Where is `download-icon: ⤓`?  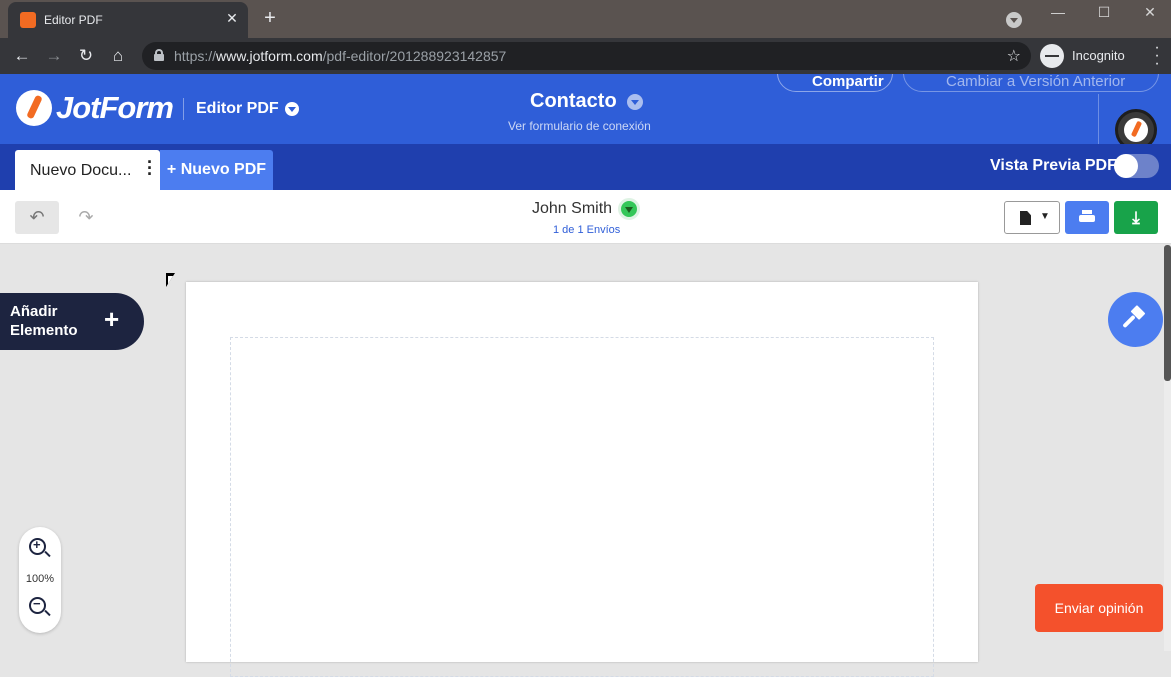 download-icon: ⤓ is located at coordinates (1136, 217).